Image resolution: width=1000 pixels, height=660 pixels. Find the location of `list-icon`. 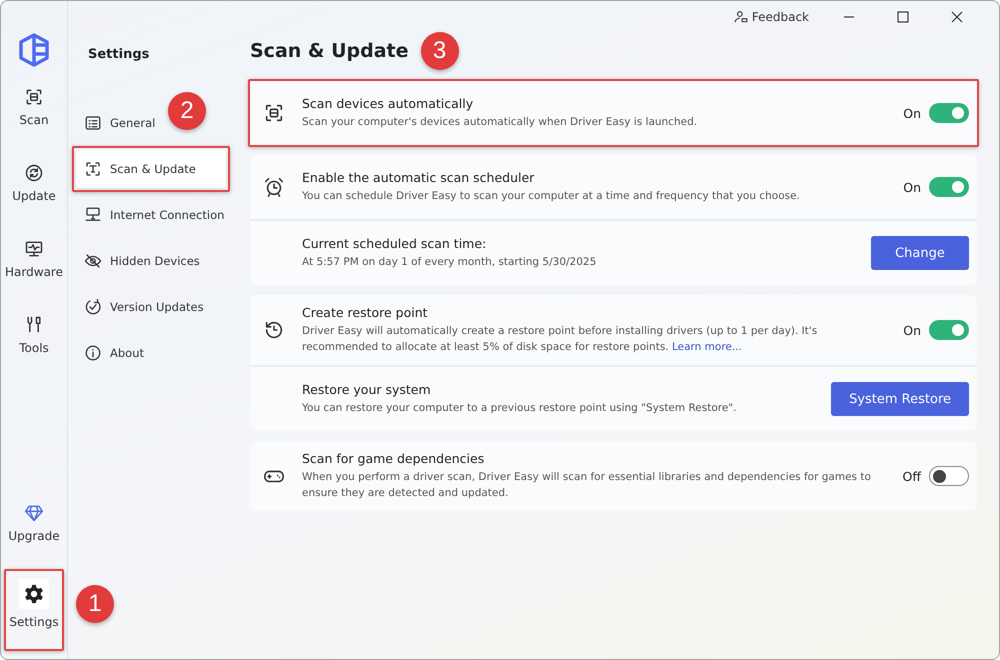

list-icon is located at coordinates (93, 123).